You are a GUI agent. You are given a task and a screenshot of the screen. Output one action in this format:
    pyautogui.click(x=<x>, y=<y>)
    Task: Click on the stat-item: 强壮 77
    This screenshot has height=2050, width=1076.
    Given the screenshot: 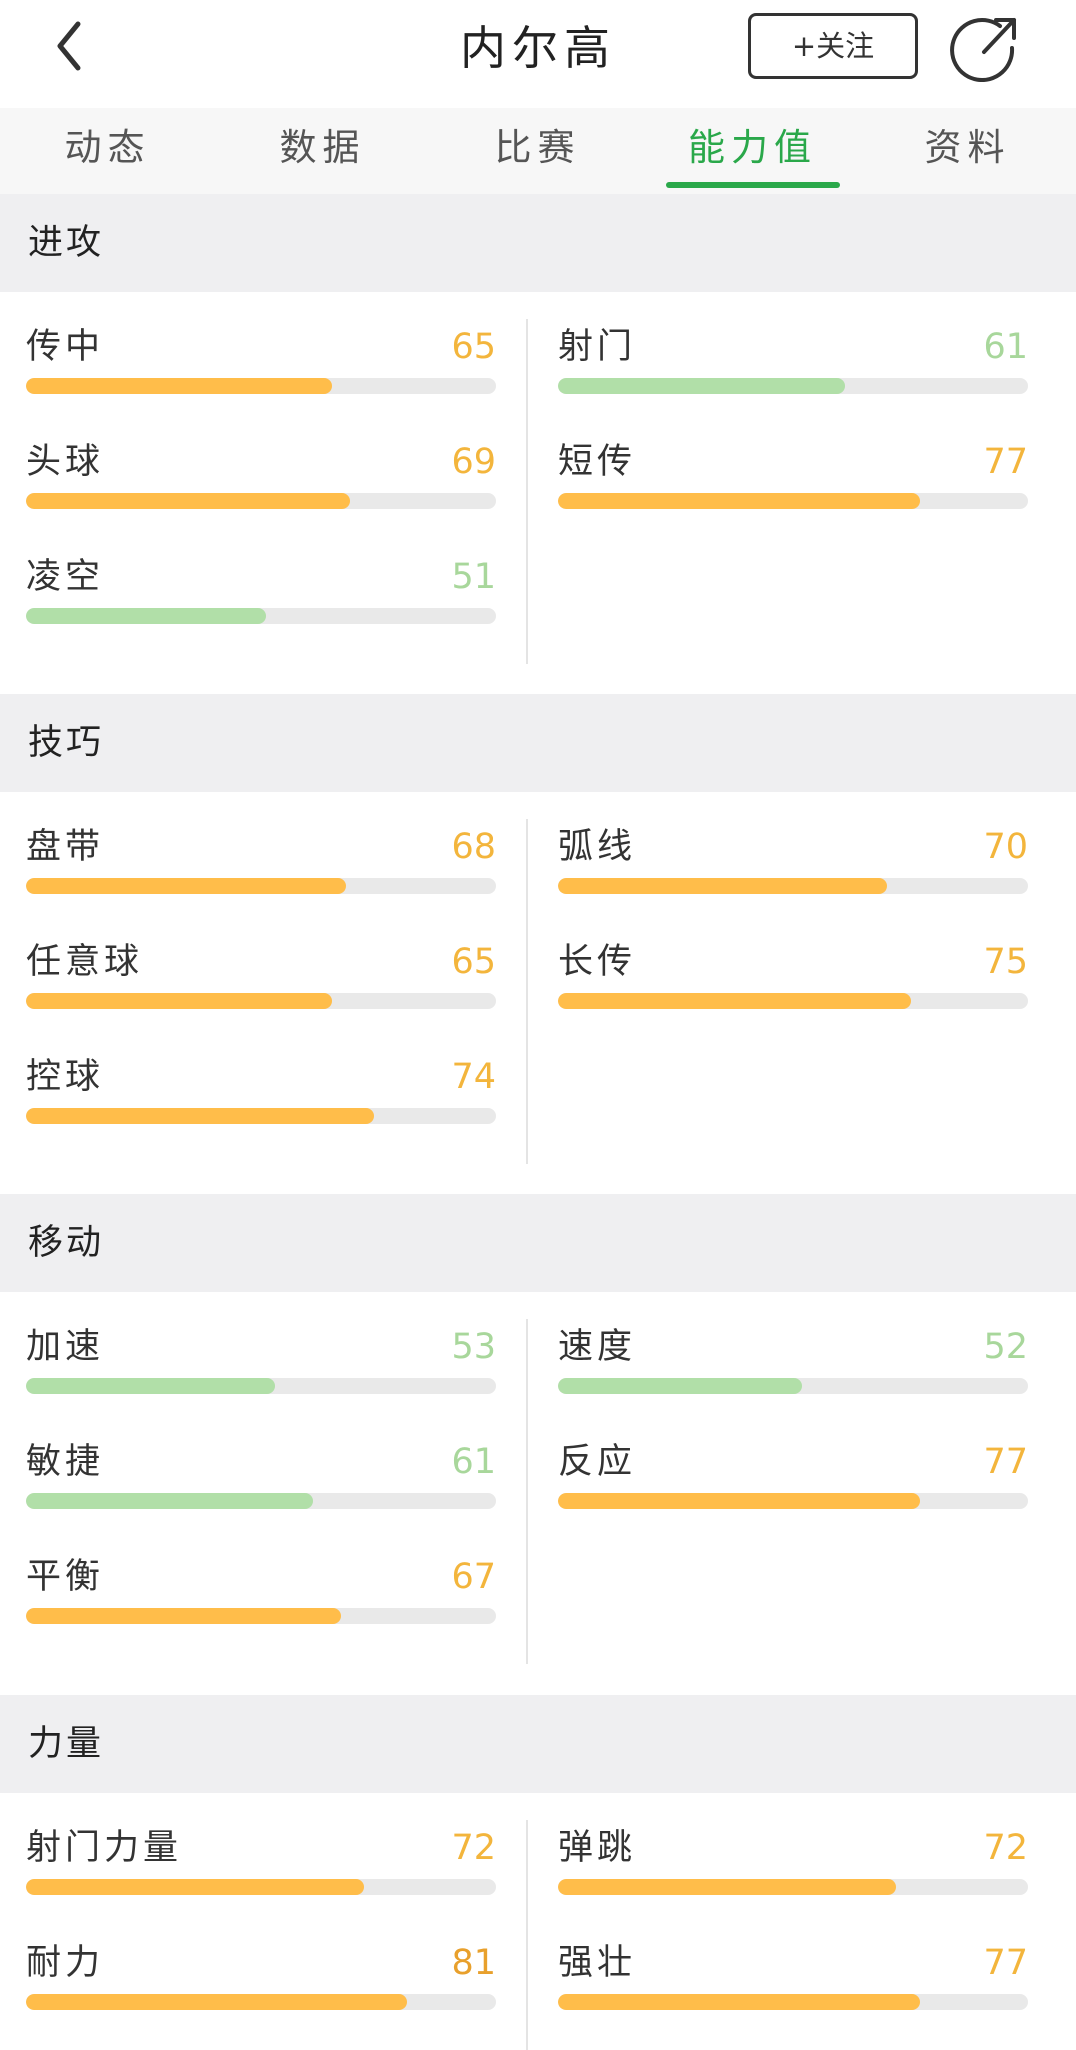 What is the action you would take?
    pyautogui.click(x=793, y=1980)
    